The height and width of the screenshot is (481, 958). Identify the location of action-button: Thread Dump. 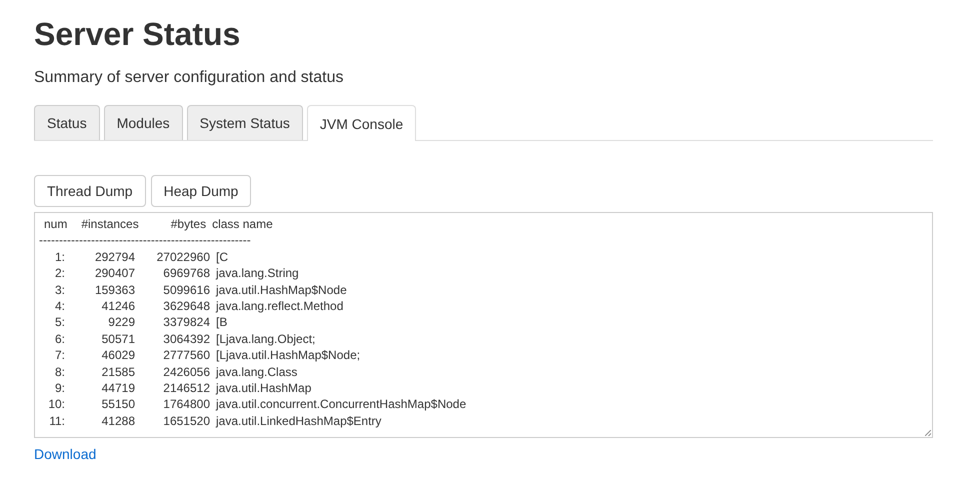
(90, 191).